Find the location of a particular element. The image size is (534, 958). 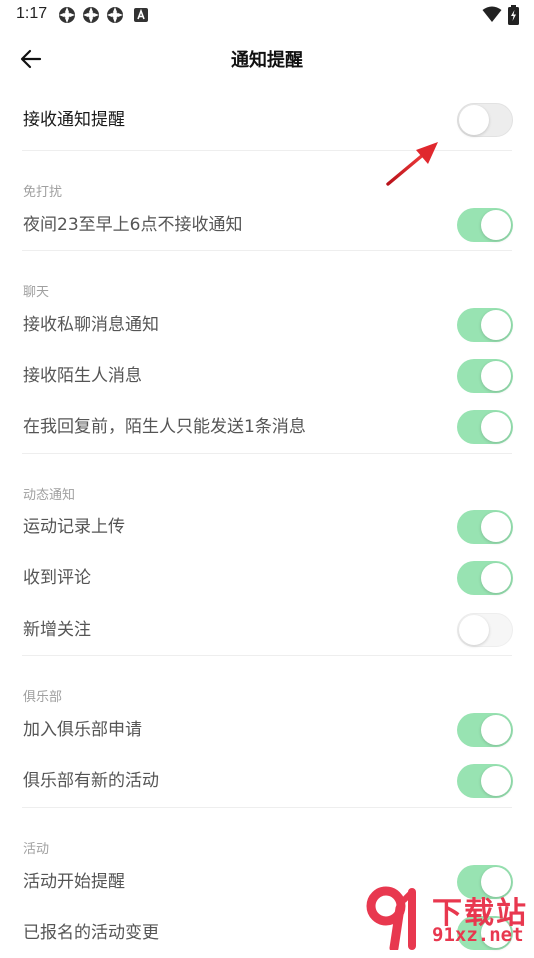

setting-label: 接收陌生人消息 is located at coordinates (82, 376).